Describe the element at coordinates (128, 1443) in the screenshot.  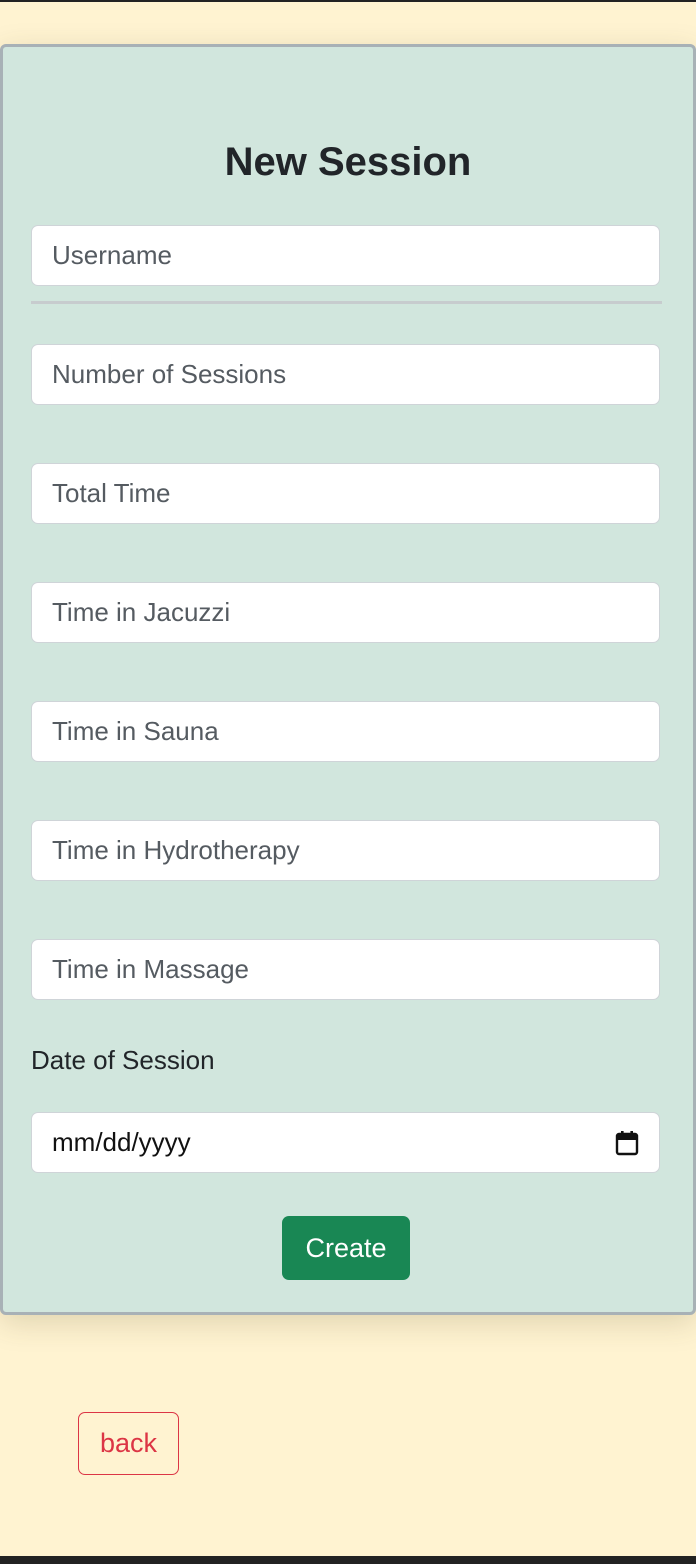
I see `back-button: back` at that location.